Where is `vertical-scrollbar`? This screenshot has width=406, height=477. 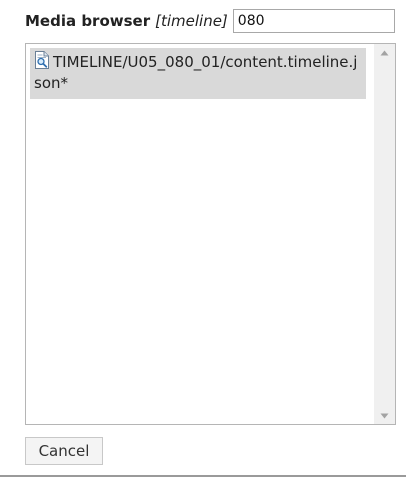
vertical-scrollbar is located at coordinates (384, 234).